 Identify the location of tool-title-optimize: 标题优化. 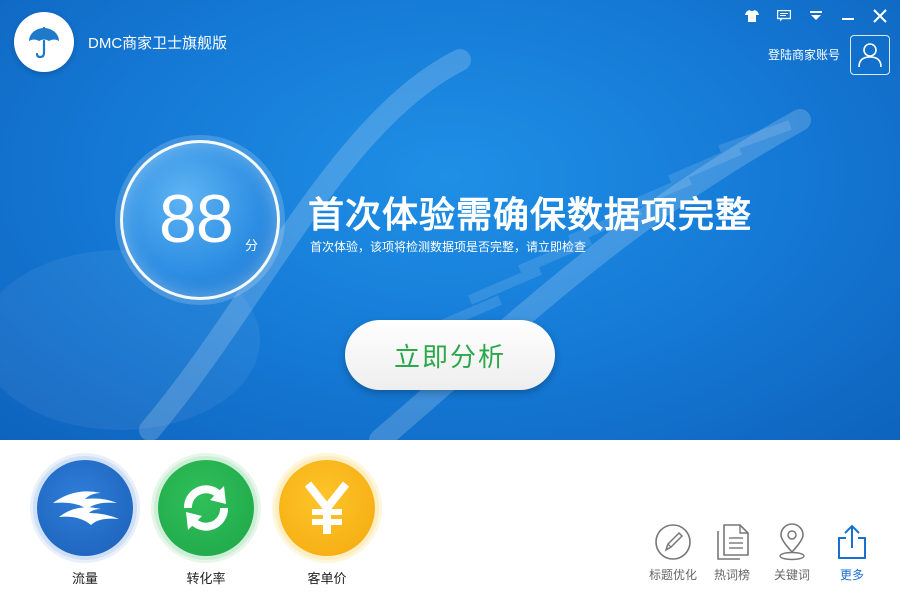
(673, 554).